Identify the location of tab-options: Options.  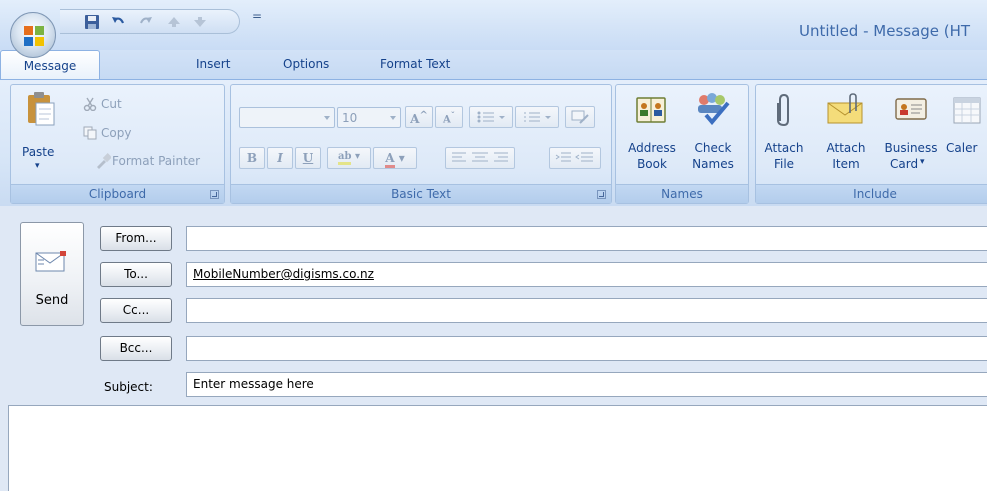
(306, 64).